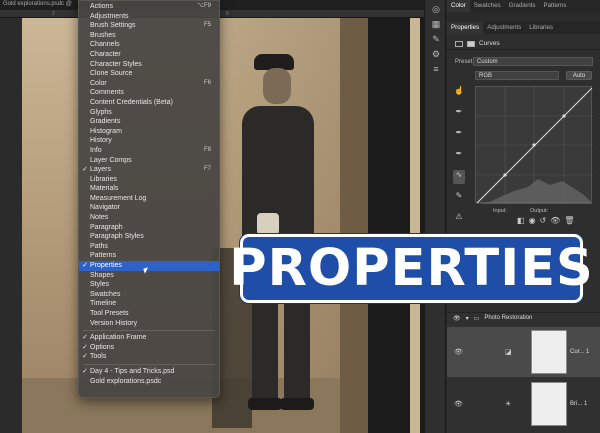  I want to click on menu-item: Channels, so click(149, 45).